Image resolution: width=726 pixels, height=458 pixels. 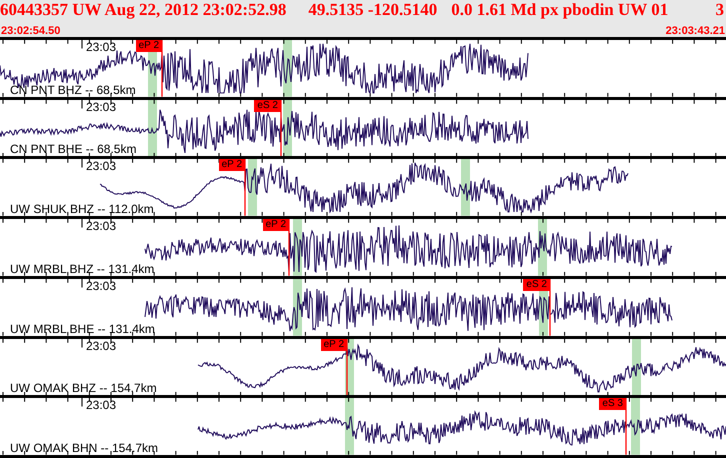 I want to click on event-location: 49.5135 -120.5140, so click(x=373, y=10).